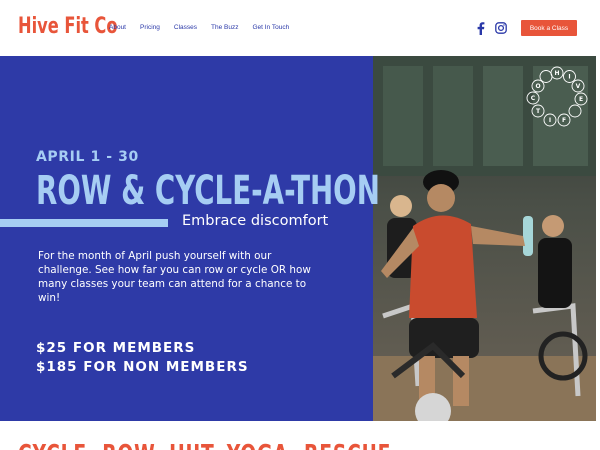  Describe the element at coordinates (84, 223) in the screenshot. I see `accent-bar` at that location.